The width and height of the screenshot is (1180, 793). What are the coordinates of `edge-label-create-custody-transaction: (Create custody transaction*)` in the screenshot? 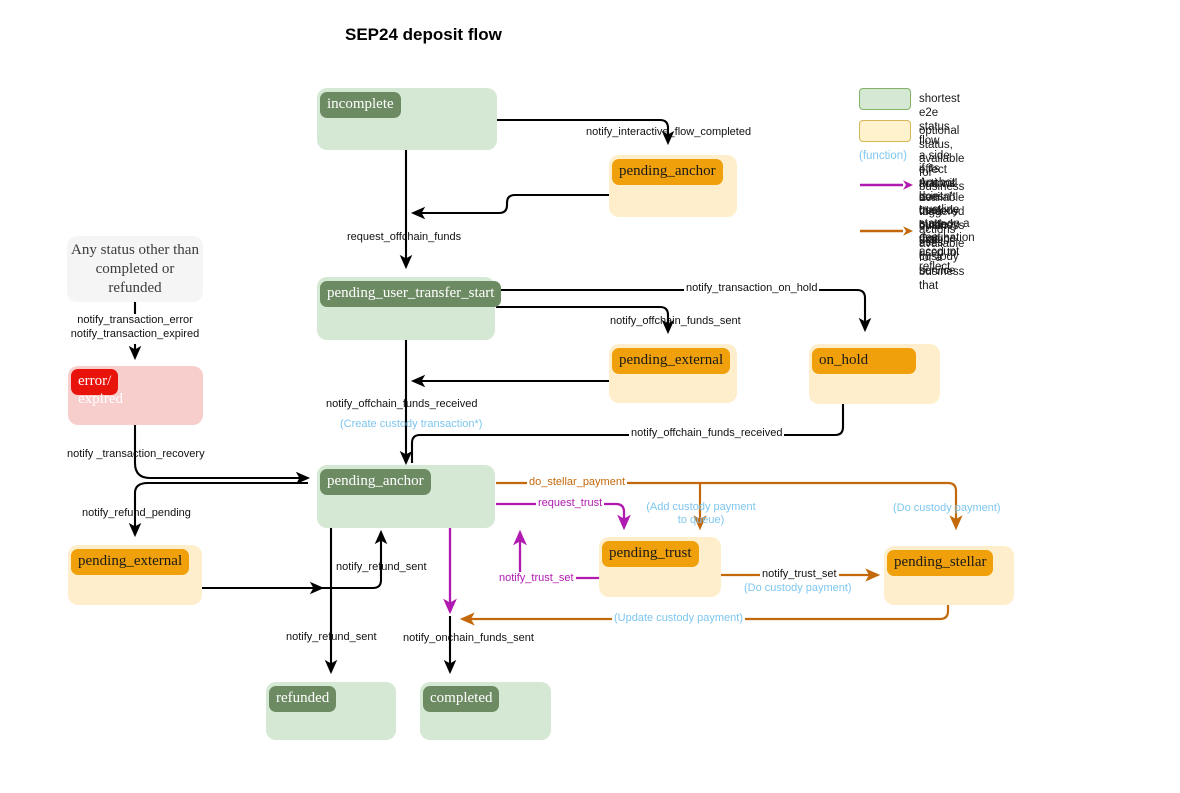 It's located at (411, 424).